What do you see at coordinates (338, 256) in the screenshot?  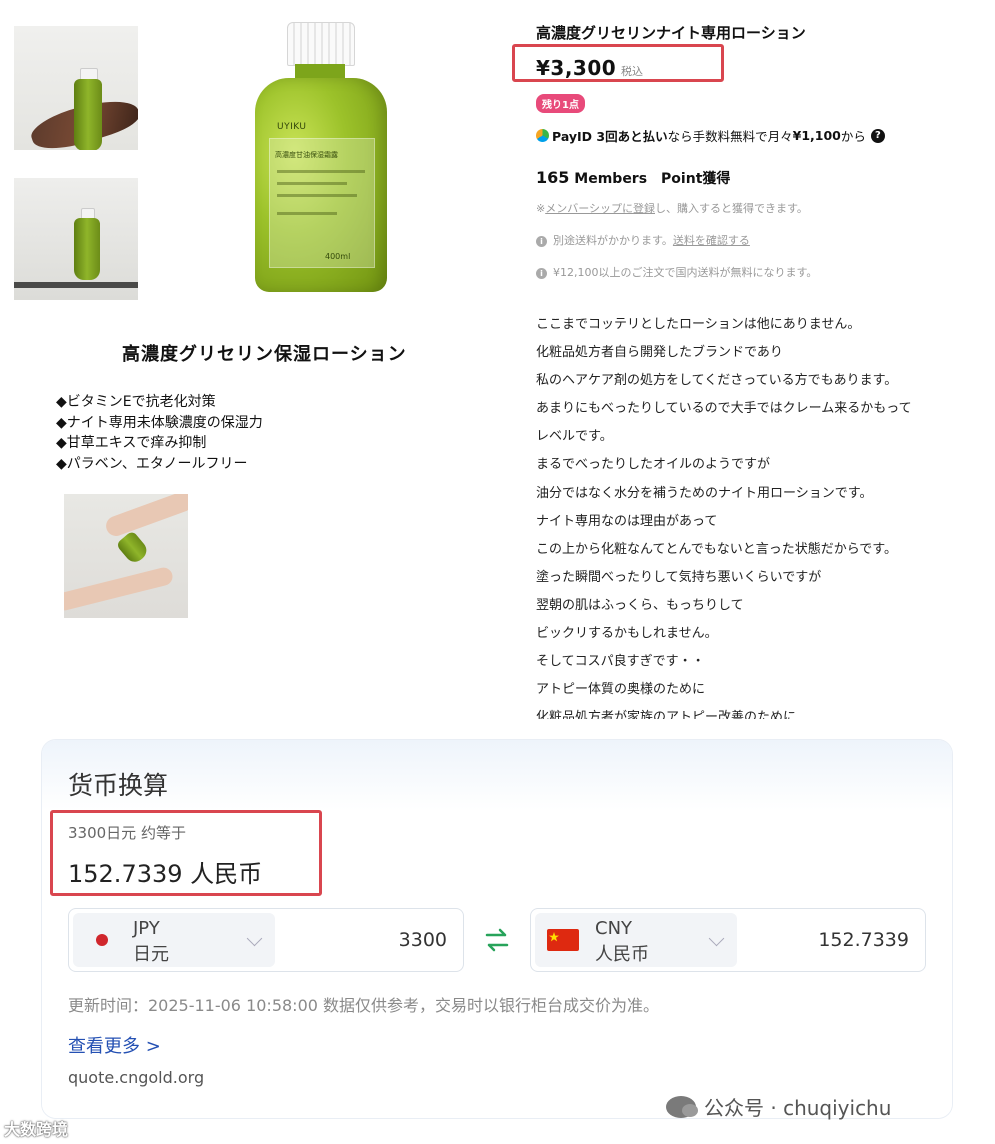 I see `bottle-volume: 400ml` at bounding box center [338, 256].